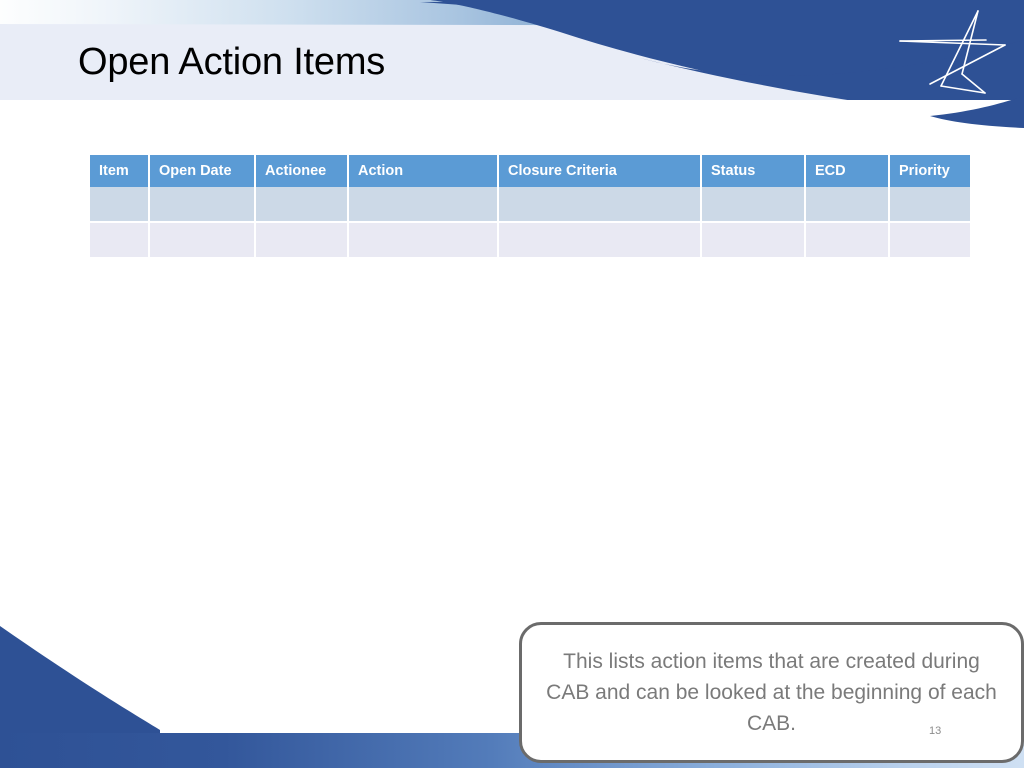 The width and height of the screenshot is (1024, 768). What do you see at coordinates (600, 171) in the screenshot?
I see `column-header-closure-criteria: Closure Criteria` at bounding box center [600, 171].